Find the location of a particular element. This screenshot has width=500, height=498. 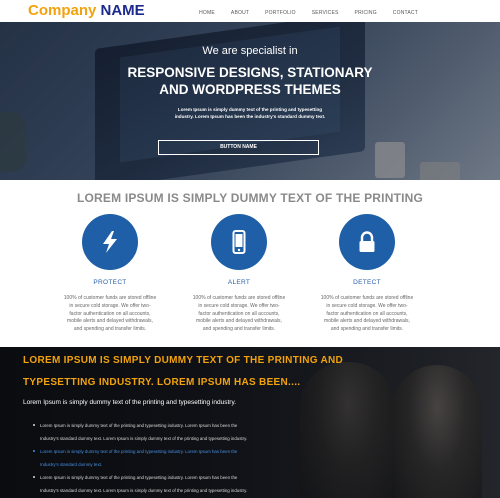

feature-protect-text-line: factor authentication on all accounts, is located at coordinates (110, 313).